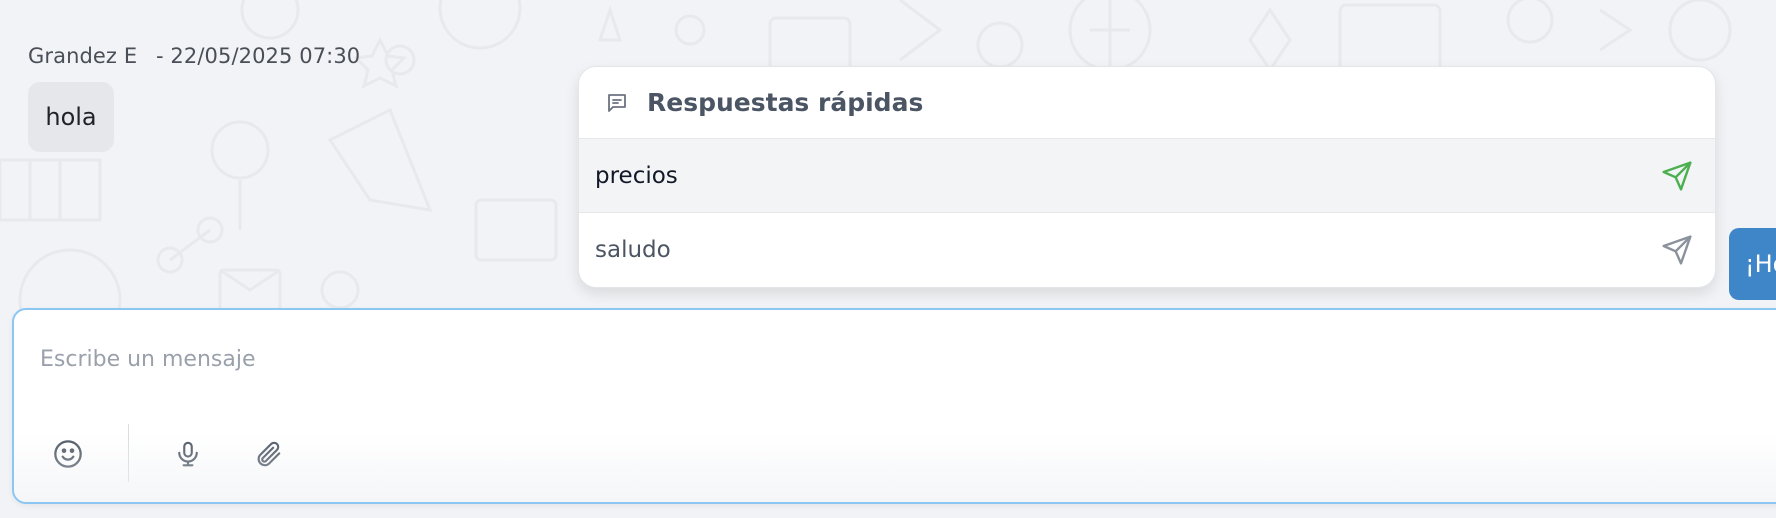 Image resolution: width=1776 pixels, height=518 pixels. I want to click on message-input, so click(790, 359).